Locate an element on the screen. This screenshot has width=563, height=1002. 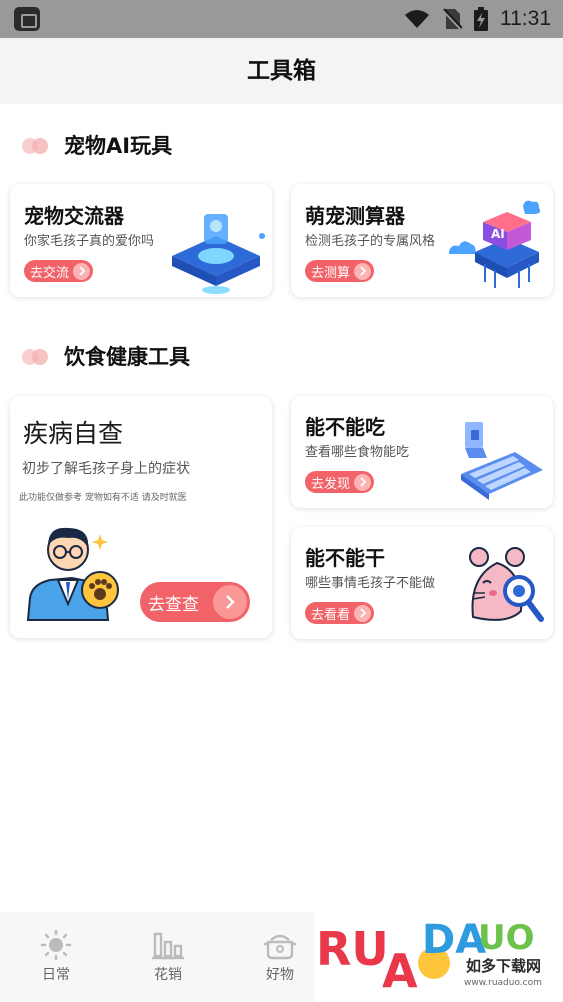
hamster-magnifier-illustration-icon is located at coordinates (506, 584).